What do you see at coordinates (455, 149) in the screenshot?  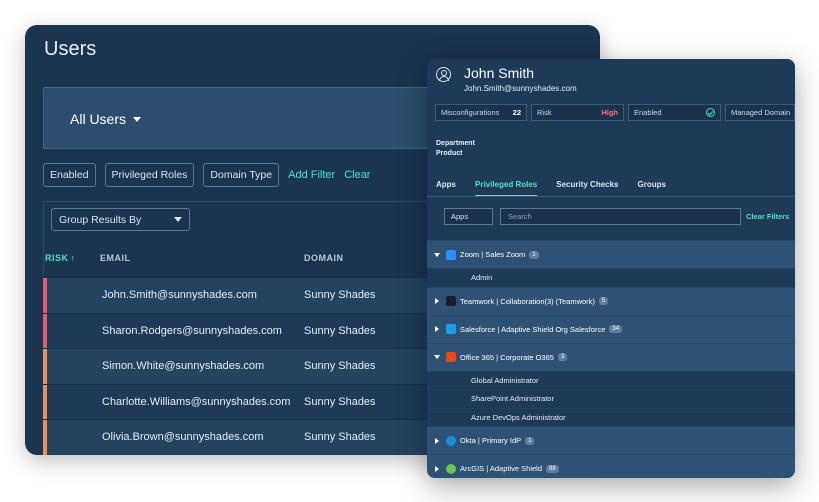 I see `department-info: Department Product` at bounding box center [455, 149].